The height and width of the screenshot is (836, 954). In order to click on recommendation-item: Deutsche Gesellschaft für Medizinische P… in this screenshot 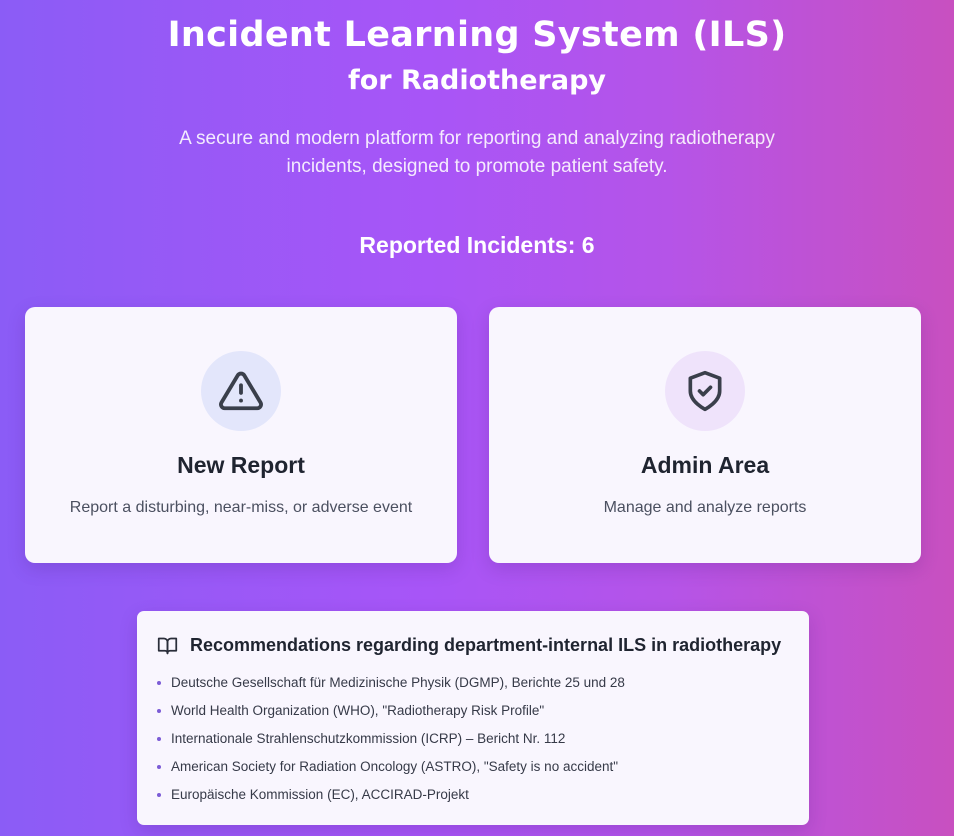, I will do `click(391, 683)`.